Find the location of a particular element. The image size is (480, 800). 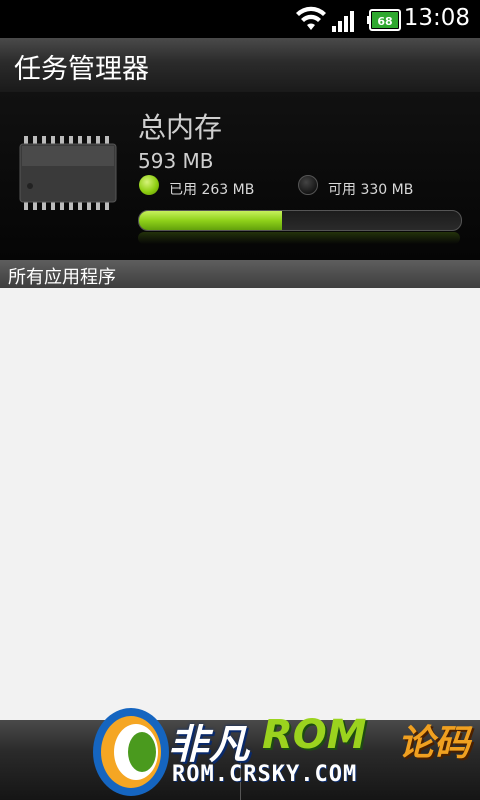

section-header: 所有应用程序 is located at coordinates (240, 274).